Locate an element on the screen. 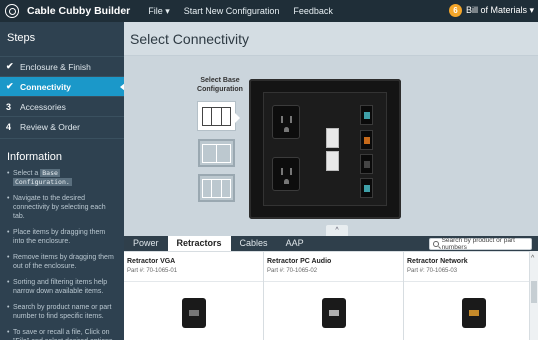 The image size is (538, 340). main-menu: File ▾ Start New Configuration Feedback is located at coordinates (240, 11).